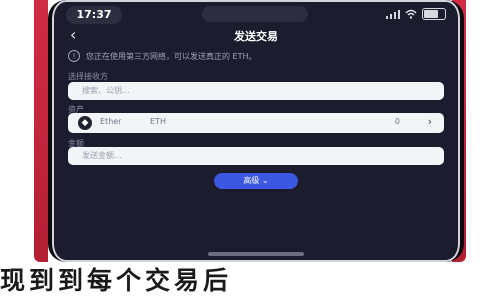 The image size is (500, 300). What do you see at coordinates (251, 180) in the screenshot?
I see `advanced-label: 高级` at bounding box center [251, 180].